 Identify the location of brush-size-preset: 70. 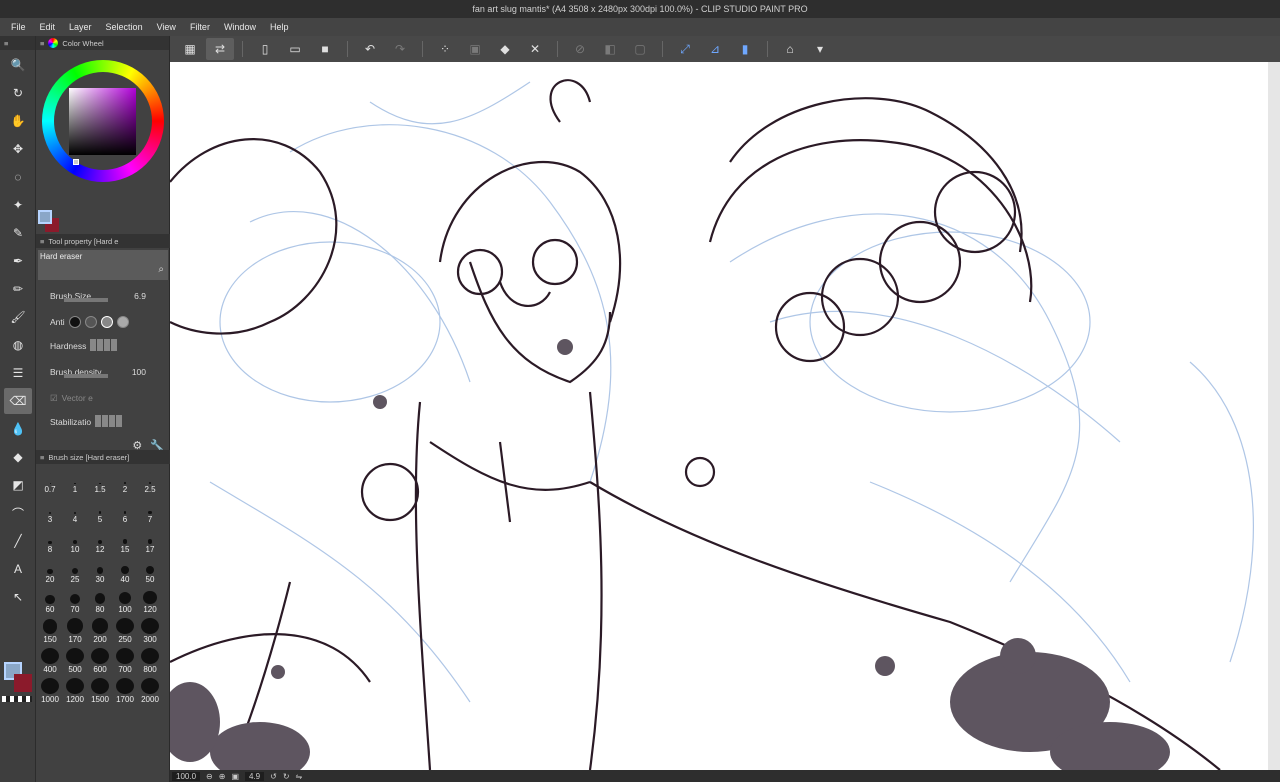
(75, 601).